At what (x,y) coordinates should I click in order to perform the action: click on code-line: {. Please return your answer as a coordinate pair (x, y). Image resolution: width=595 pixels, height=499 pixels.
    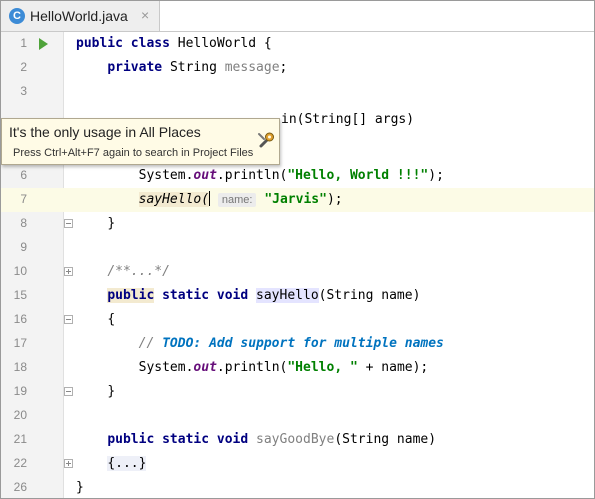
    Looking at the image, I should click on (328, 320).